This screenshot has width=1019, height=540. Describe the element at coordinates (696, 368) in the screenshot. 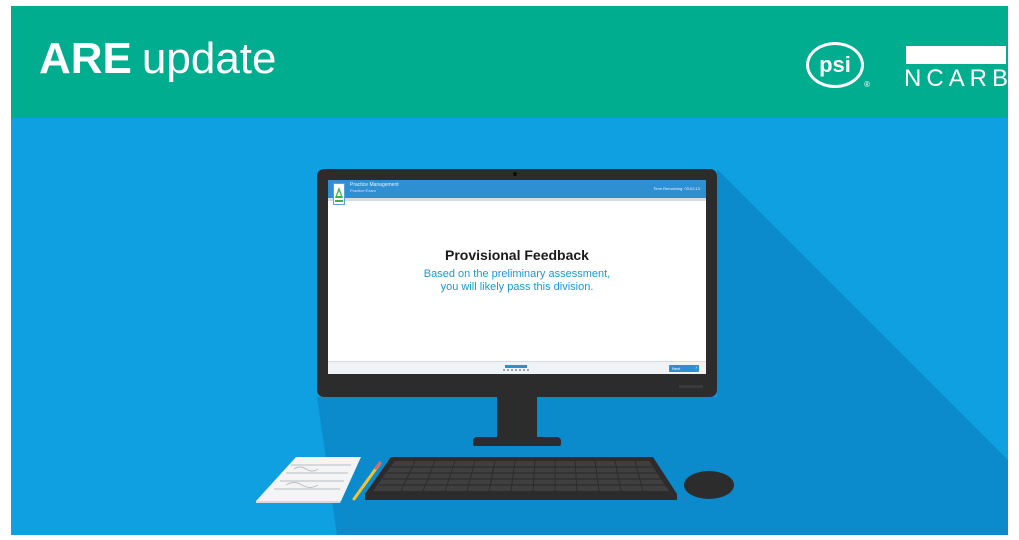

I see `chevron-right-icon: ›` at that location.